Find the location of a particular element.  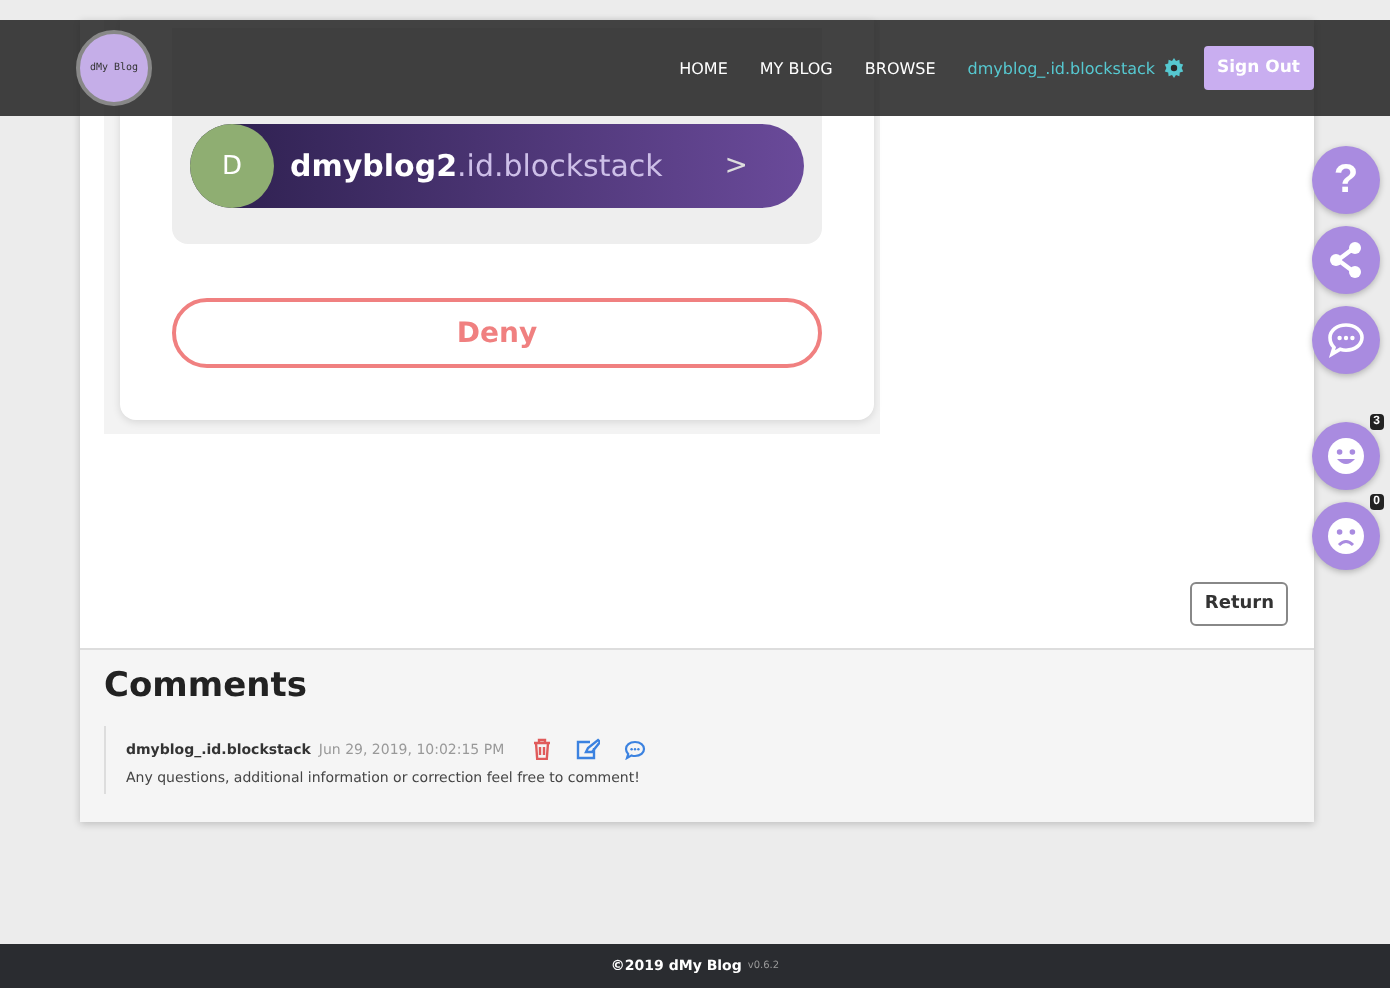

return-button: Return is located at coordinates (1239, 604).